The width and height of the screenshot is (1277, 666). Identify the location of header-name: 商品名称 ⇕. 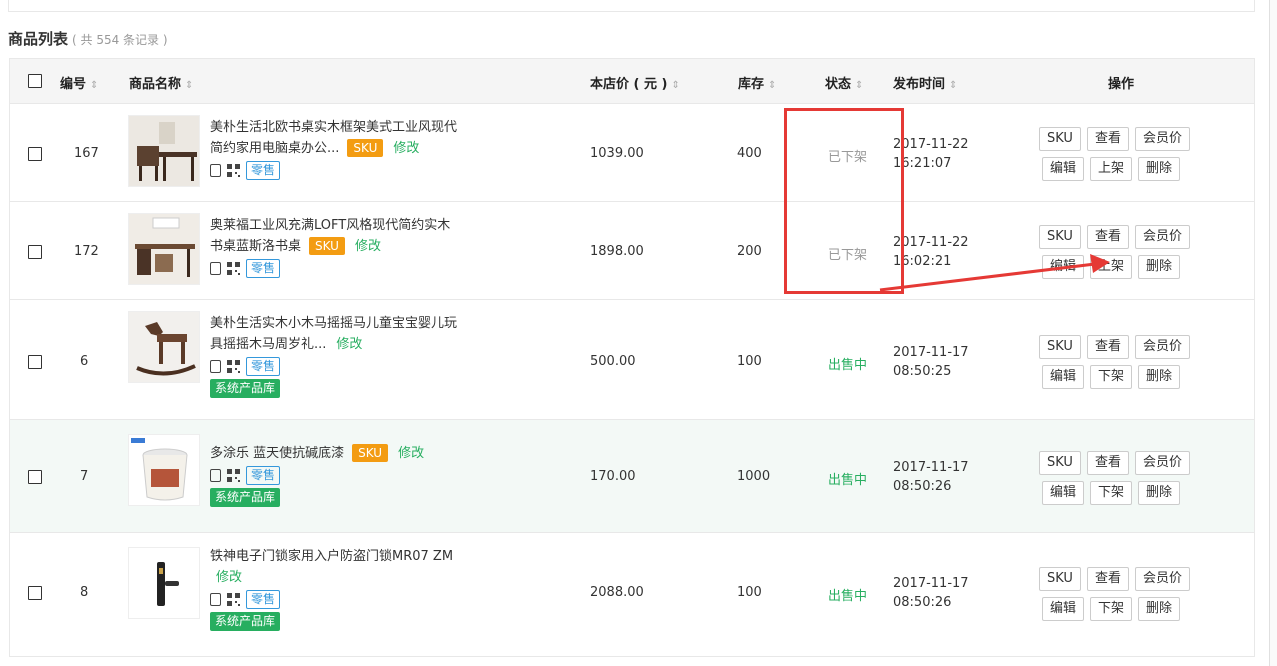
(161, 82).